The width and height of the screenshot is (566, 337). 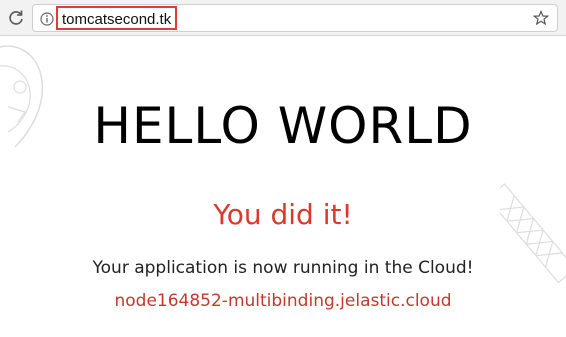 I want to click on reload-icon, so click(x=16, y=18).